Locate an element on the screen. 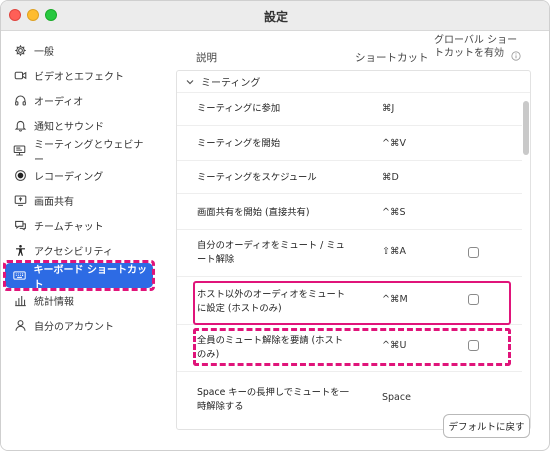 This screenshot has width=550, height=451. sidebar-item-general: 一般 is located at coordinates (79, 50).